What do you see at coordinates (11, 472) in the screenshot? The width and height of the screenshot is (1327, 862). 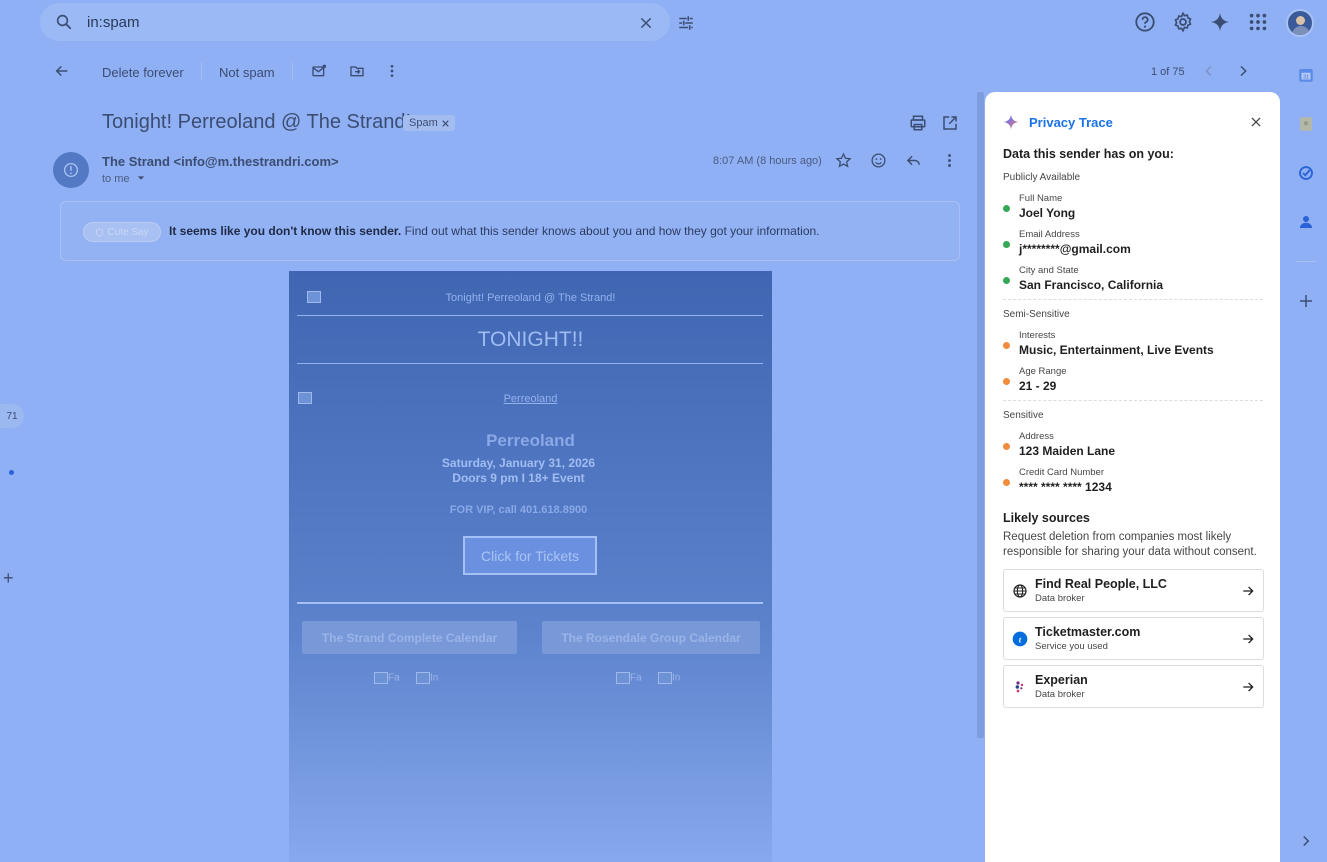 I see `status-dot` at bounding box center [11, 472].